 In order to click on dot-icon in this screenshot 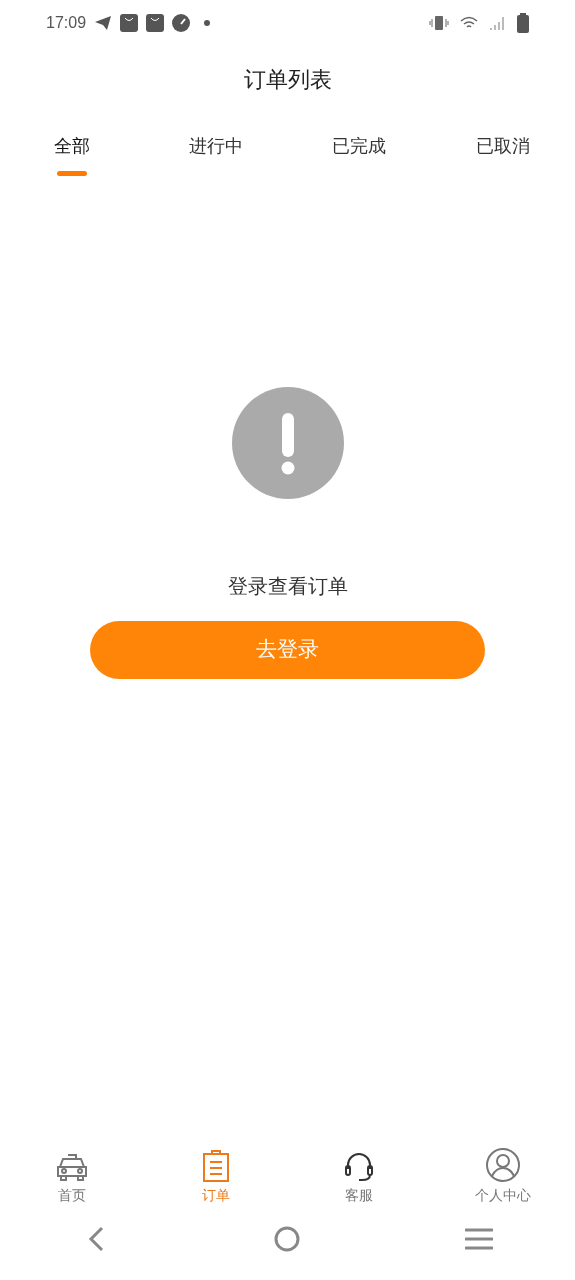, I will do `click(207, 23)`.